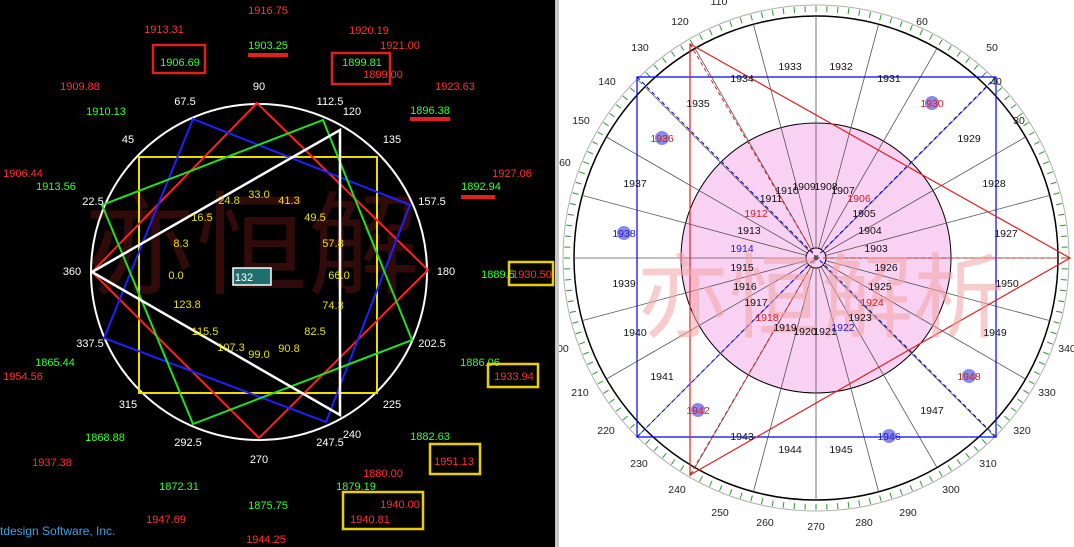  Describe the element at coordinates (771, 199) in the screenshot. I see `inner-year-label: 1911` at that location.